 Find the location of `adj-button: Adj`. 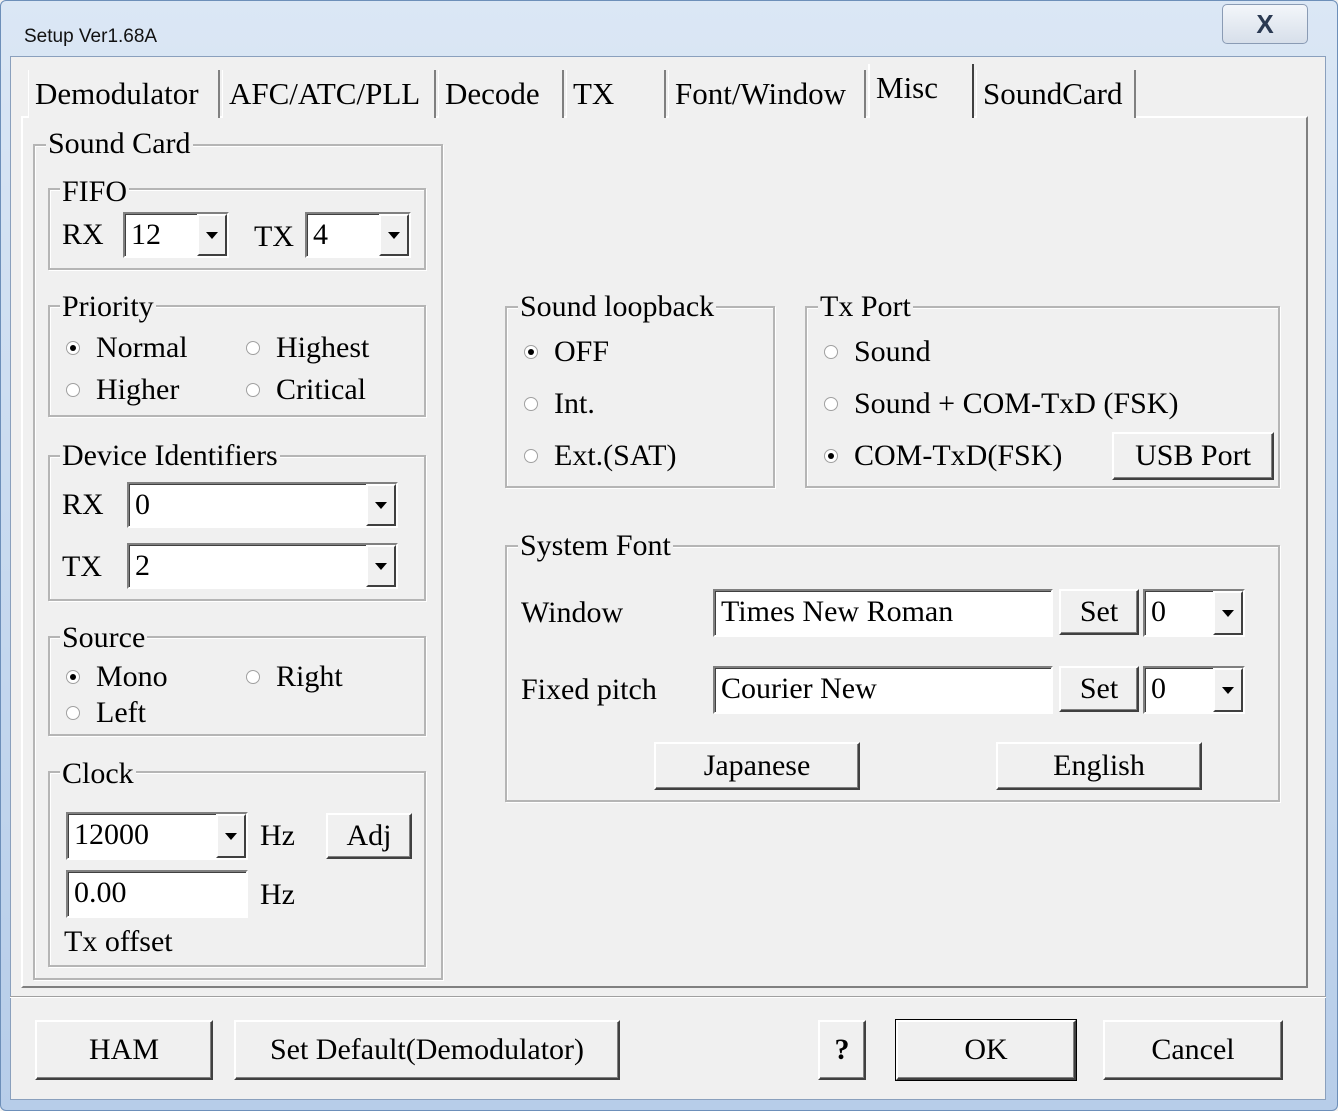

adj-button: Adj is located at coordinates (369, 836).